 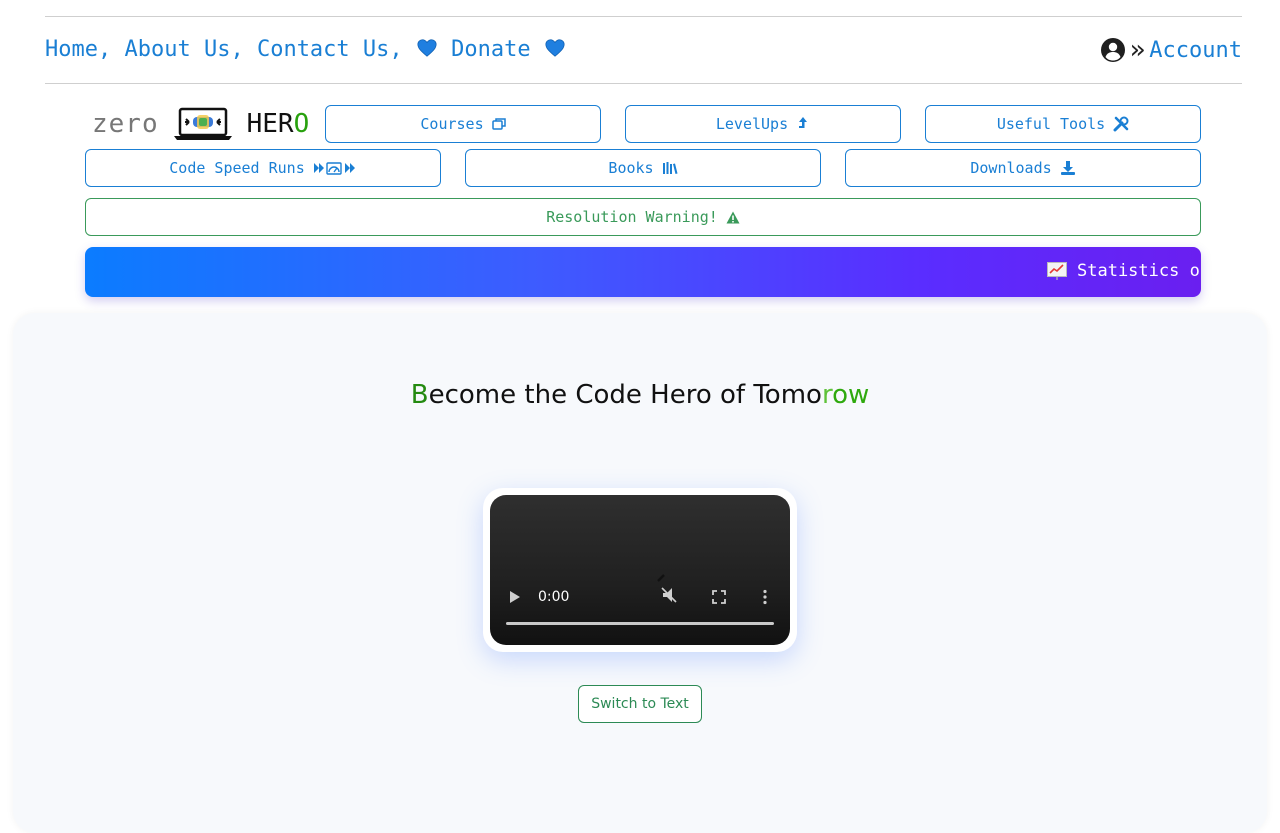 What do you see at coordinates (334, 168) in the screenshot?
I see `fast-forward-icon` at bounding box center [334, 168].